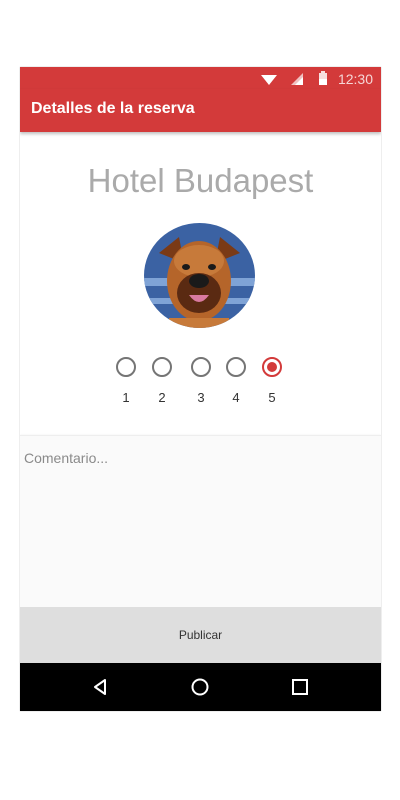  I want to click on rating-option-4: 4, so click(236, 381).